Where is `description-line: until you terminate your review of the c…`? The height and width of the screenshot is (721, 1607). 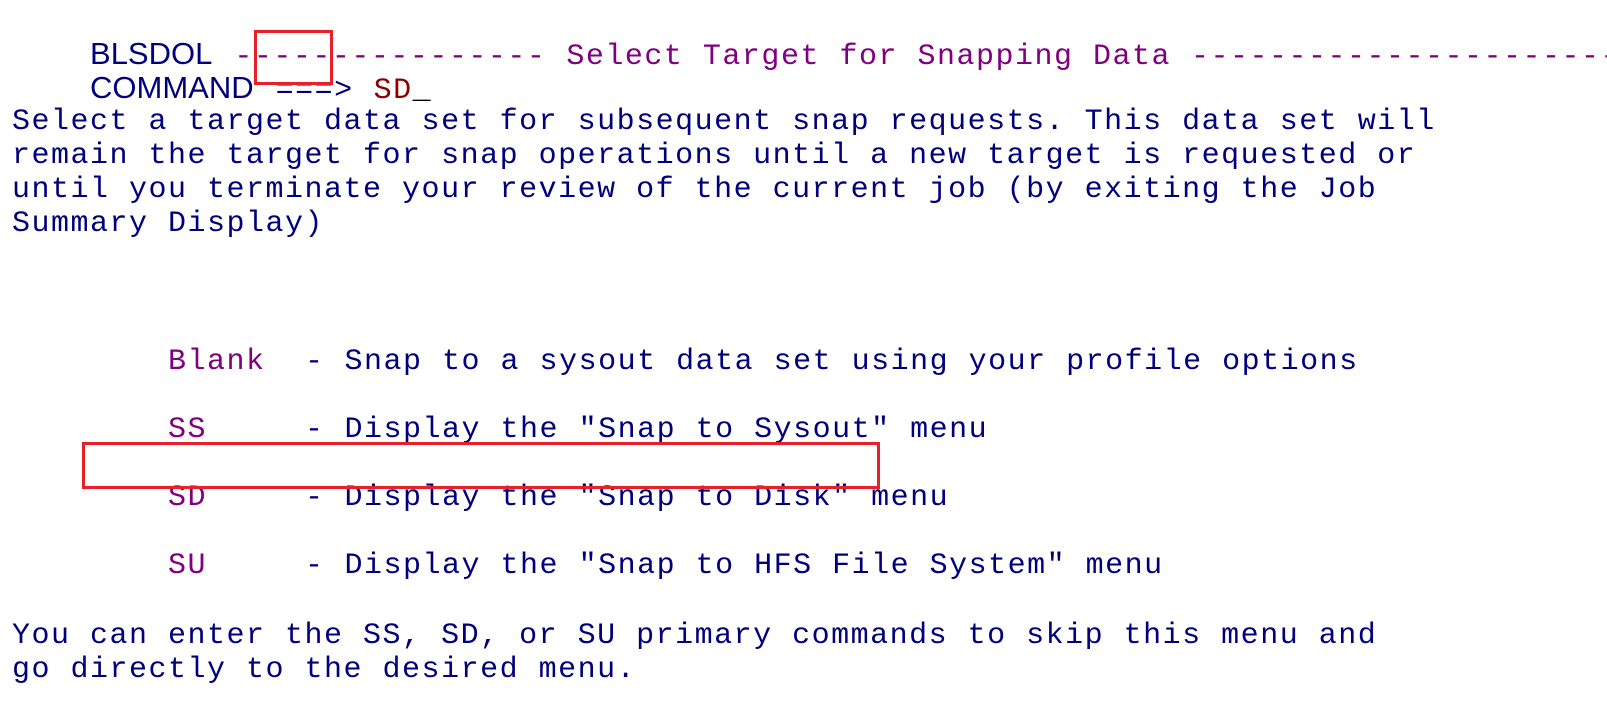
description-line: until you terminate your review of the c… is located at coordinates (695, 190).